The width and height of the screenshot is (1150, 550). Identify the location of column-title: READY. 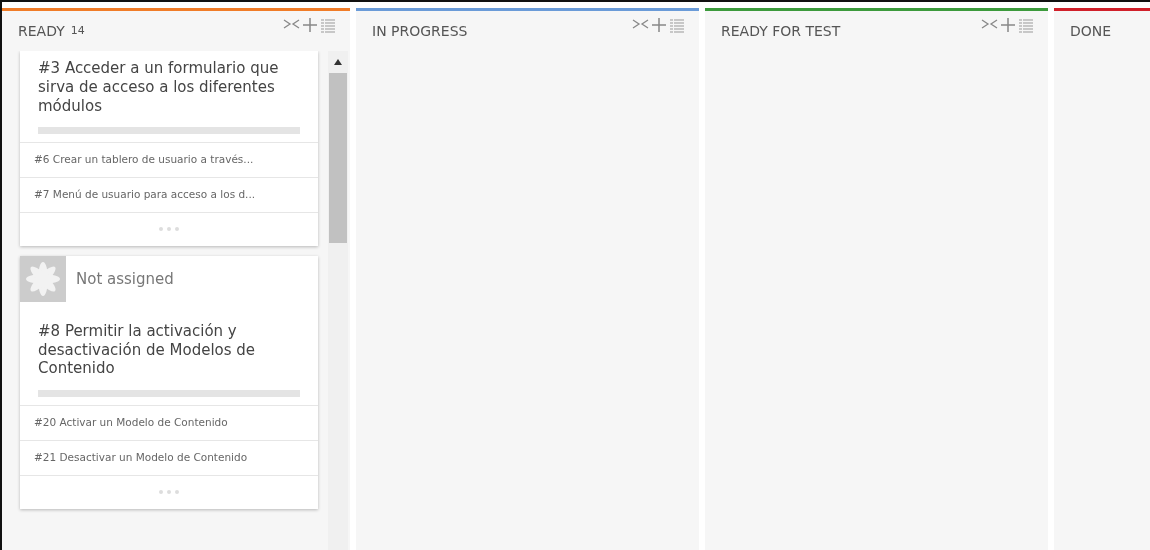
(41, 31).